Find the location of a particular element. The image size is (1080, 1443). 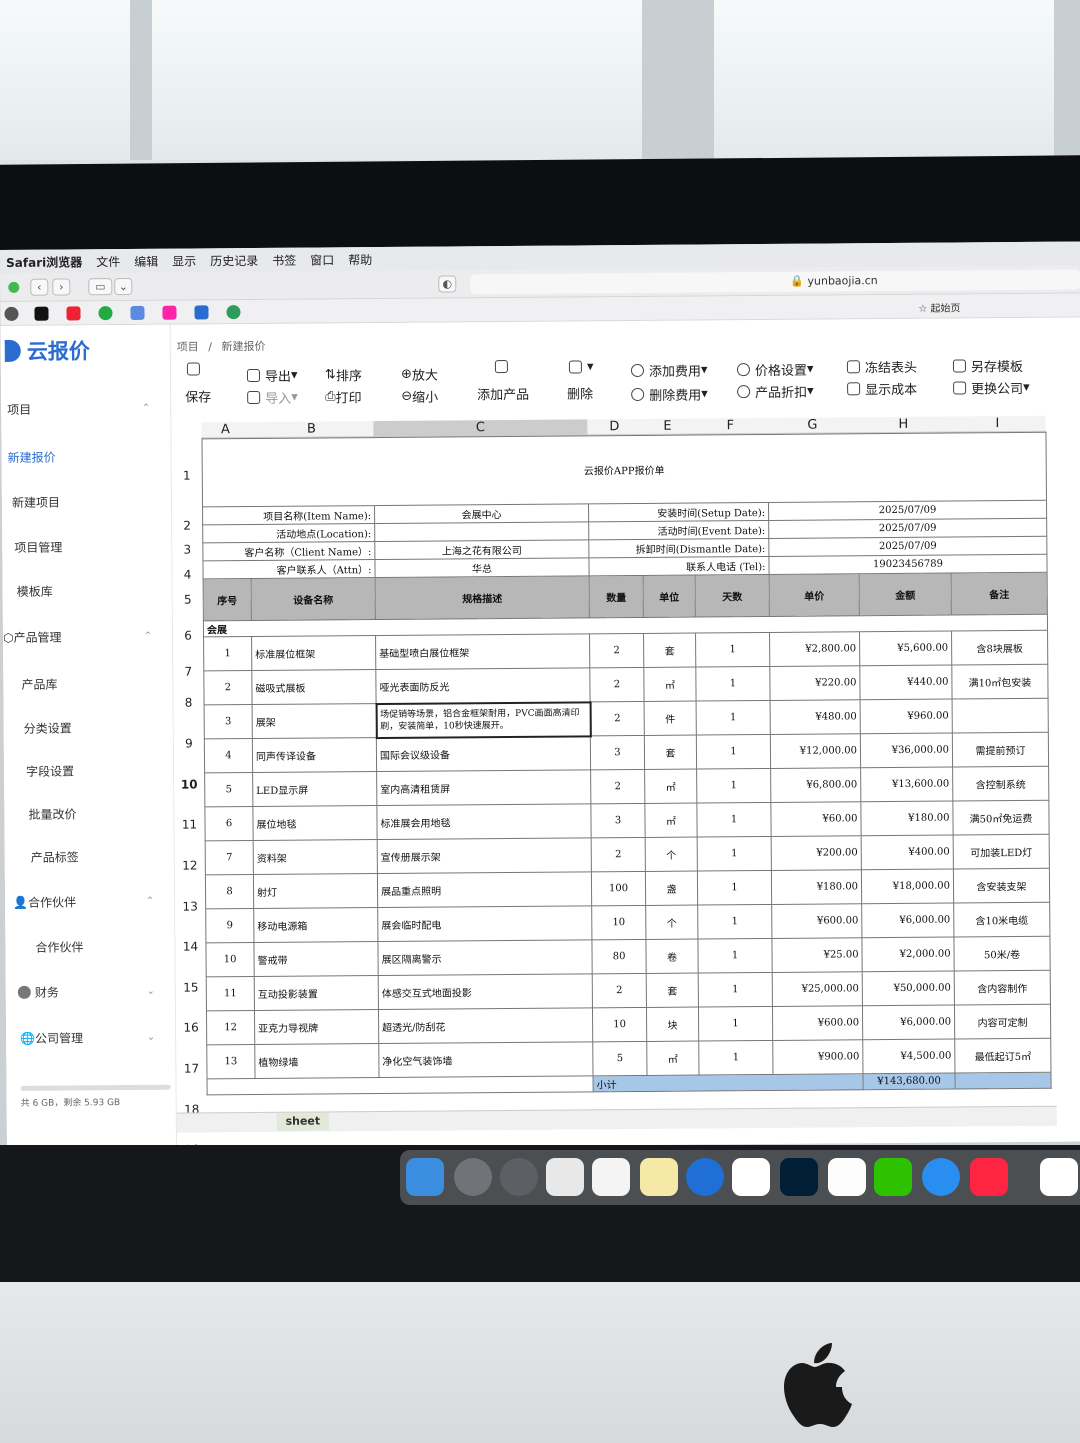

change-company-button: 更换公司 ▾ is located at coordinates (991, 388).